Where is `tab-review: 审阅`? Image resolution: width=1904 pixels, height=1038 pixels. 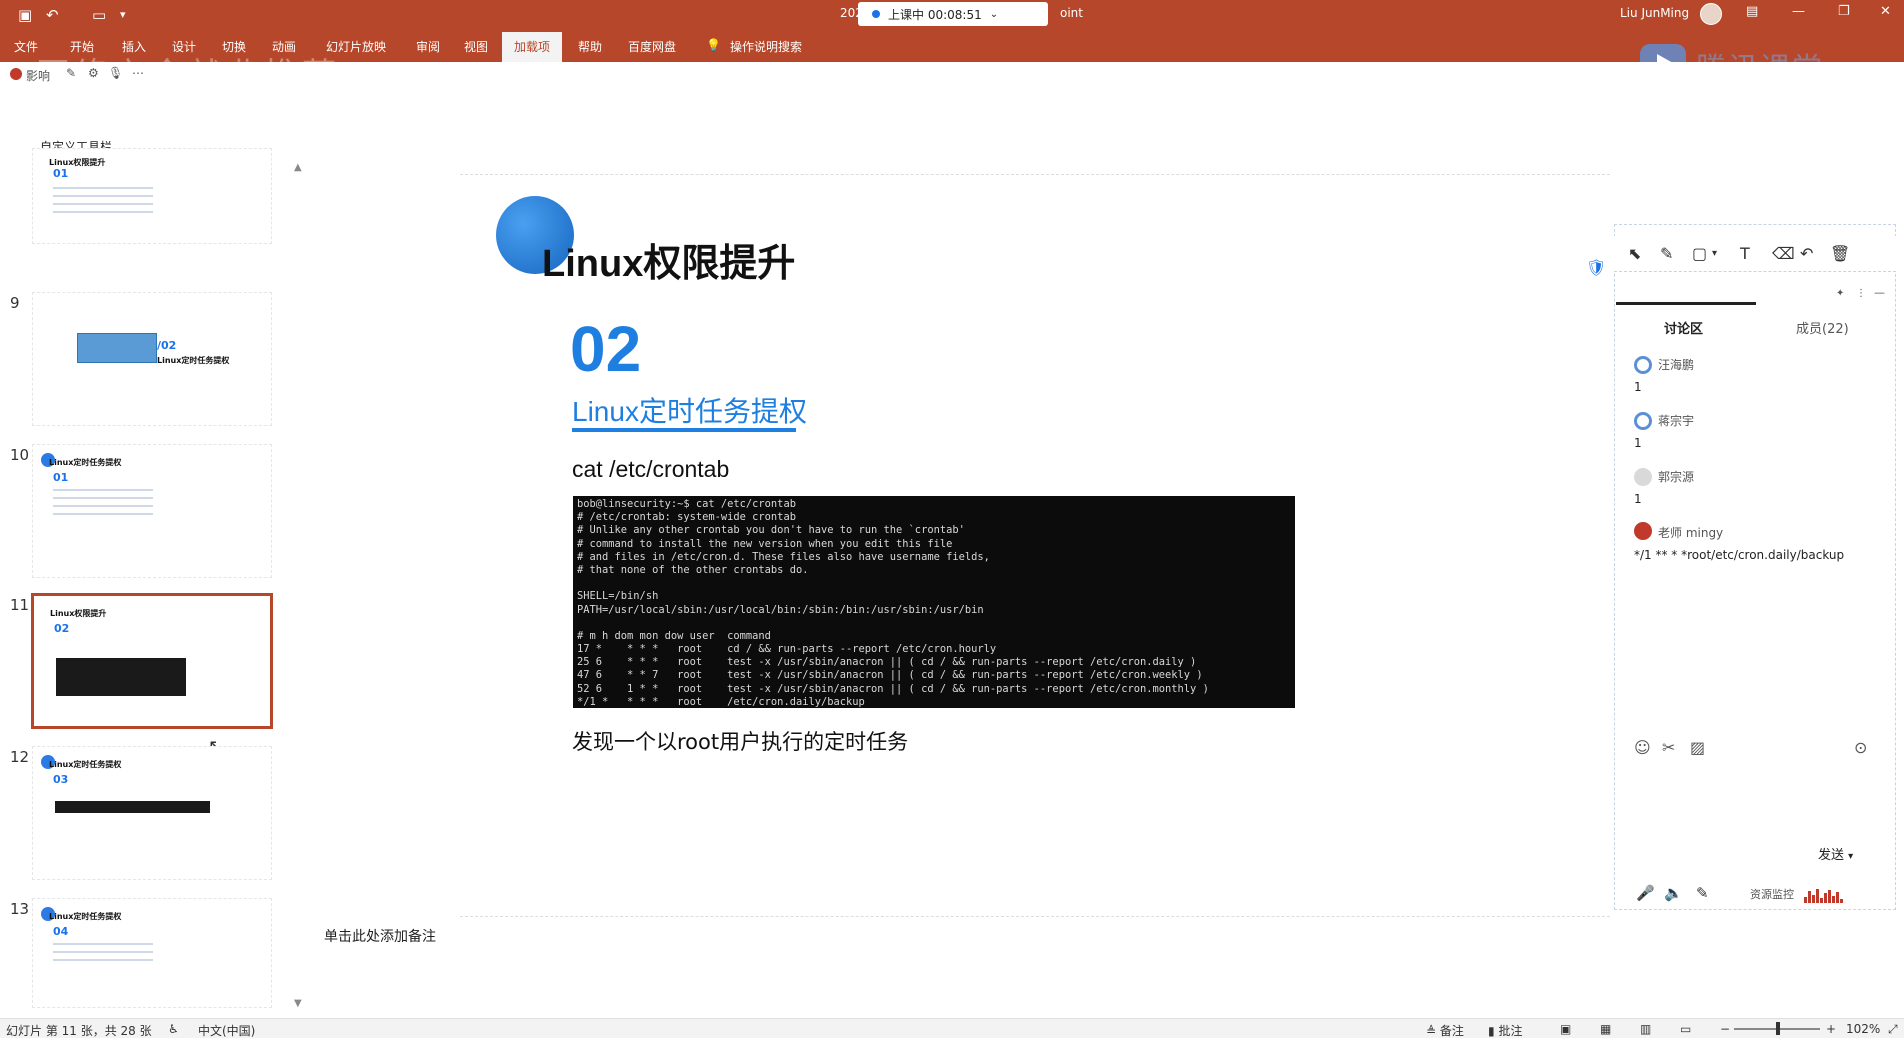
tab-review: 审阅 is located at coordinates (428, 46).